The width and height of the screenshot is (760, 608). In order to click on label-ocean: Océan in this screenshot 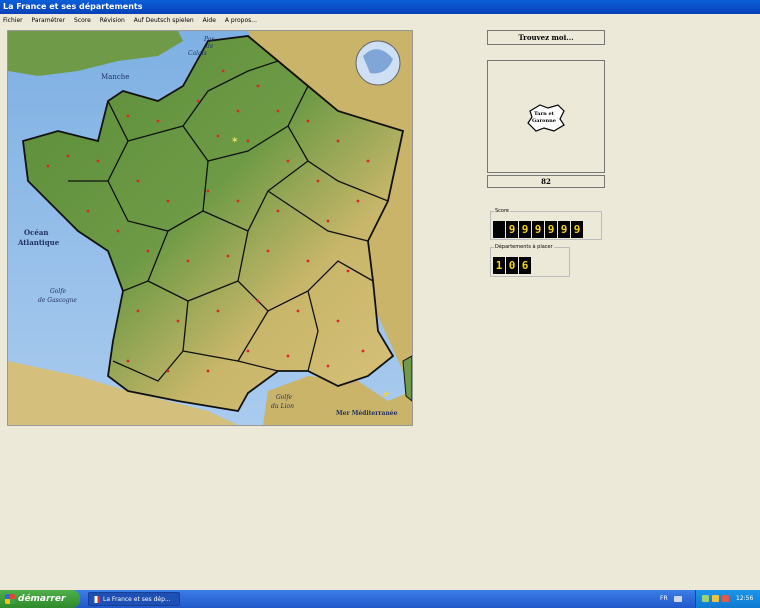, I will do `click(36, 232)`.